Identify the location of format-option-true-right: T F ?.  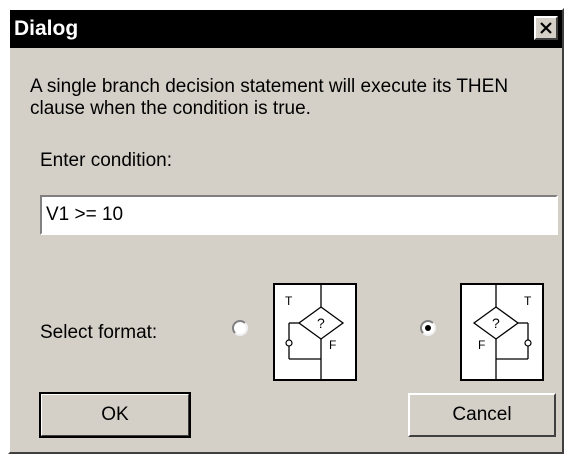
(502, 332).